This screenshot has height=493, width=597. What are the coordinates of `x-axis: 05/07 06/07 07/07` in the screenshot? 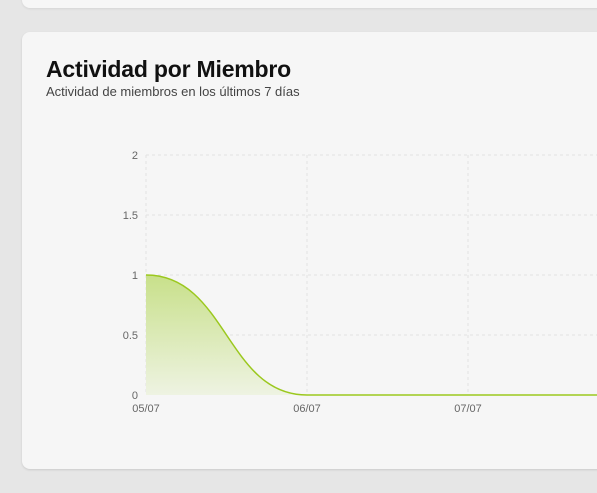 It's located at (307, 409).